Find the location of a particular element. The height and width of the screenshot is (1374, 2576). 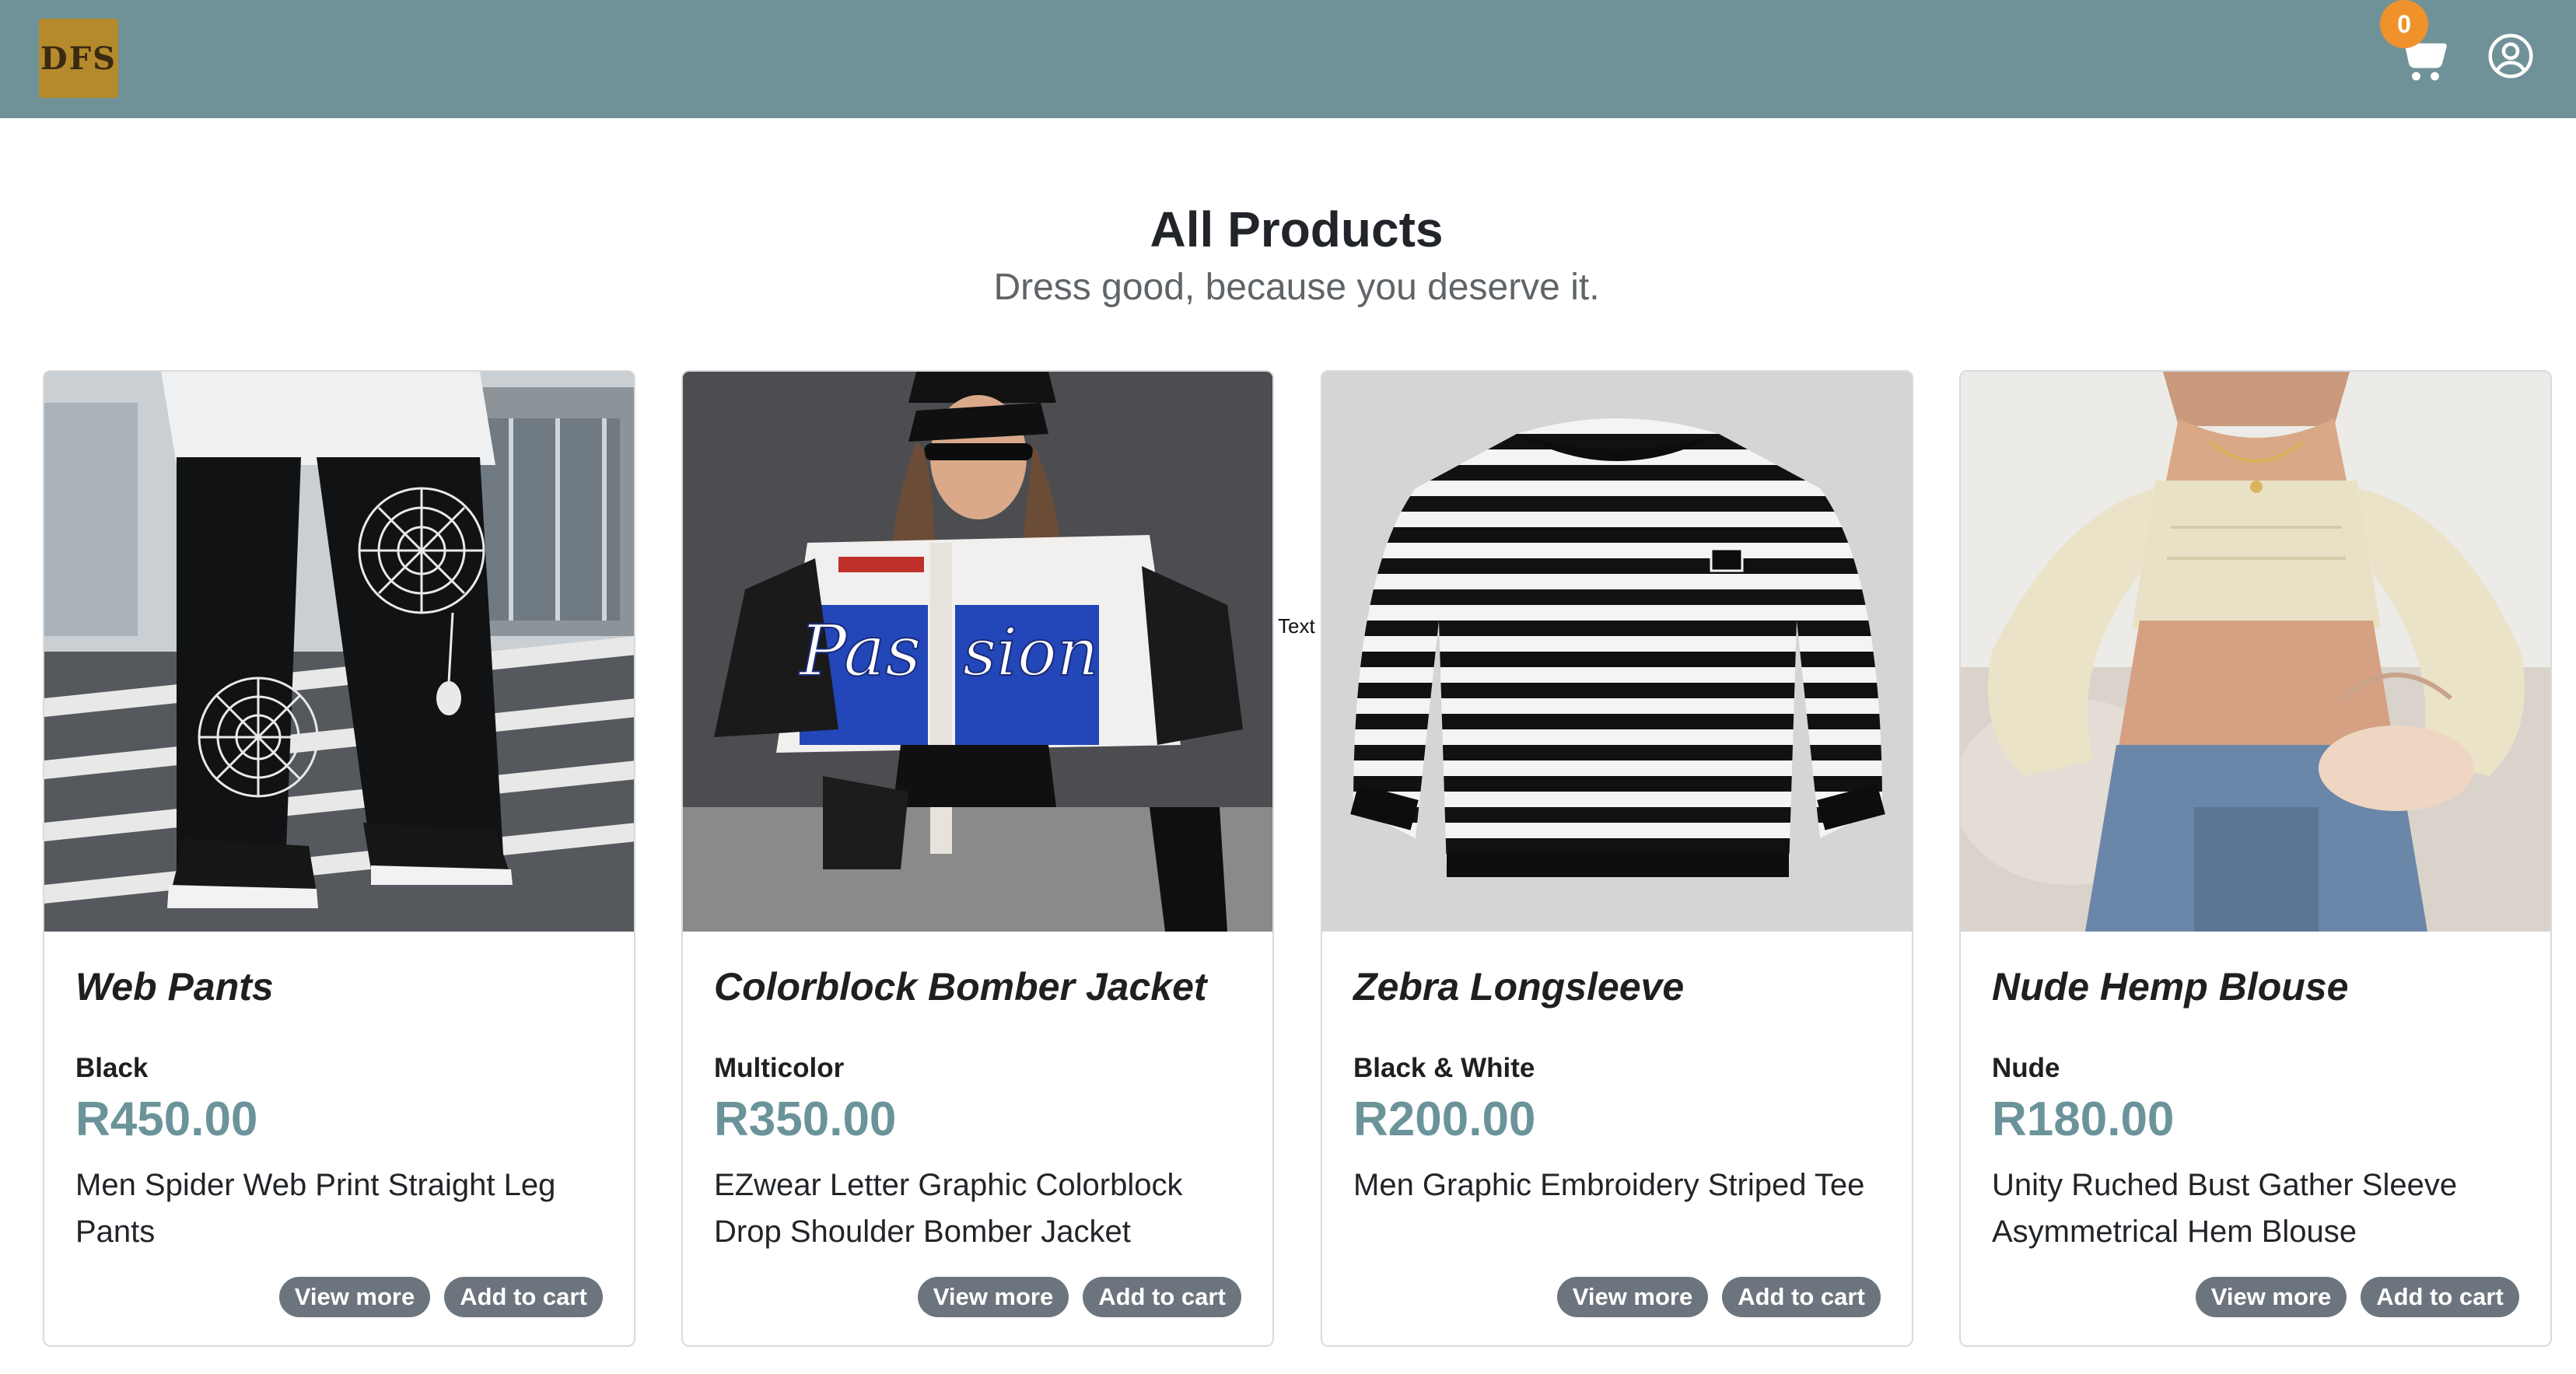

product-description: Men Spider Web Print Straight Leg Pants is located at coordinates (315, 1209).